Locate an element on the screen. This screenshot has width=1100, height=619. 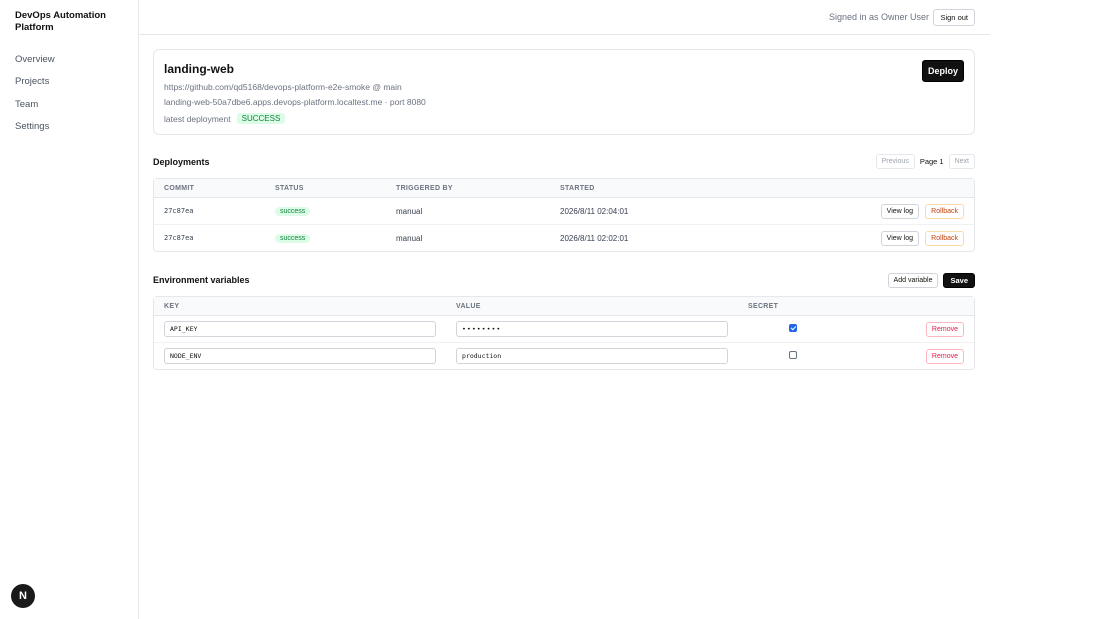
page-indicator: Page 1 is located at coordinates (931, 161).